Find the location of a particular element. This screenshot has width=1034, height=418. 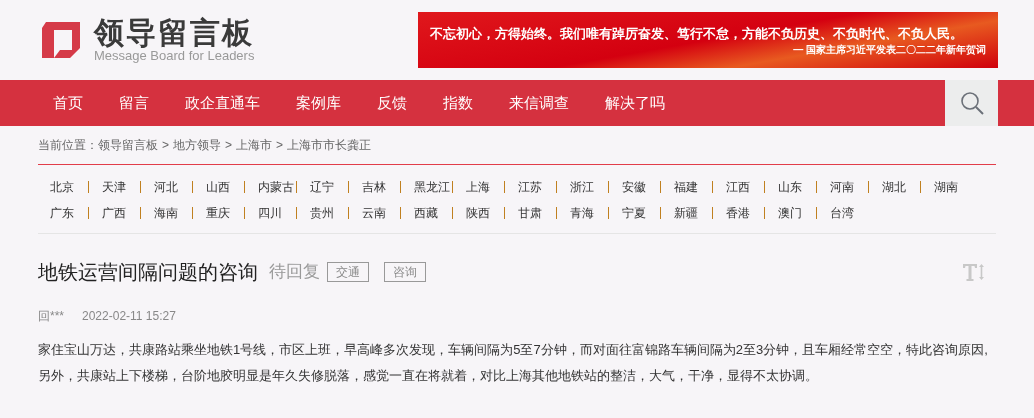

region-link: 西藏 is located at coordinates (433, 213).